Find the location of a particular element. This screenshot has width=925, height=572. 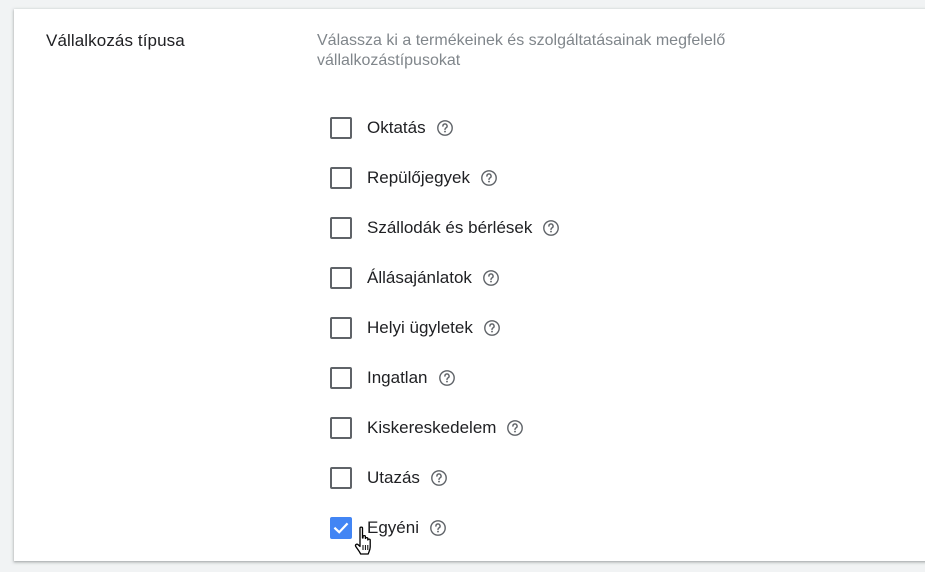

option-ingatlan: Ingatlan is located at coordinates (445, 378).